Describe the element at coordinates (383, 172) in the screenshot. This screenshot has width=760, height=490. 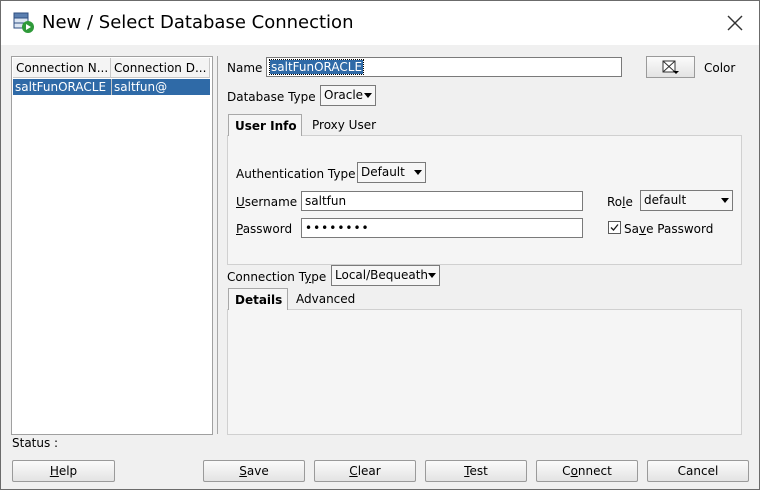
I see `auth-type-value: Default` at that location.